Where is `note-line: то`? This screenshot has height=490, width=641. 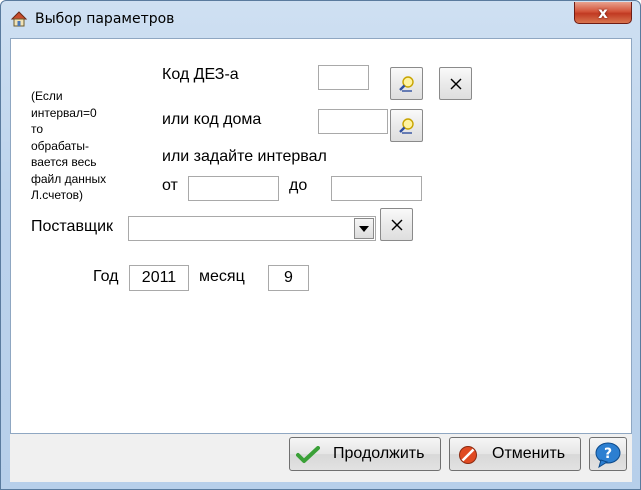
note-line: то is located at coordinates (37, 129).